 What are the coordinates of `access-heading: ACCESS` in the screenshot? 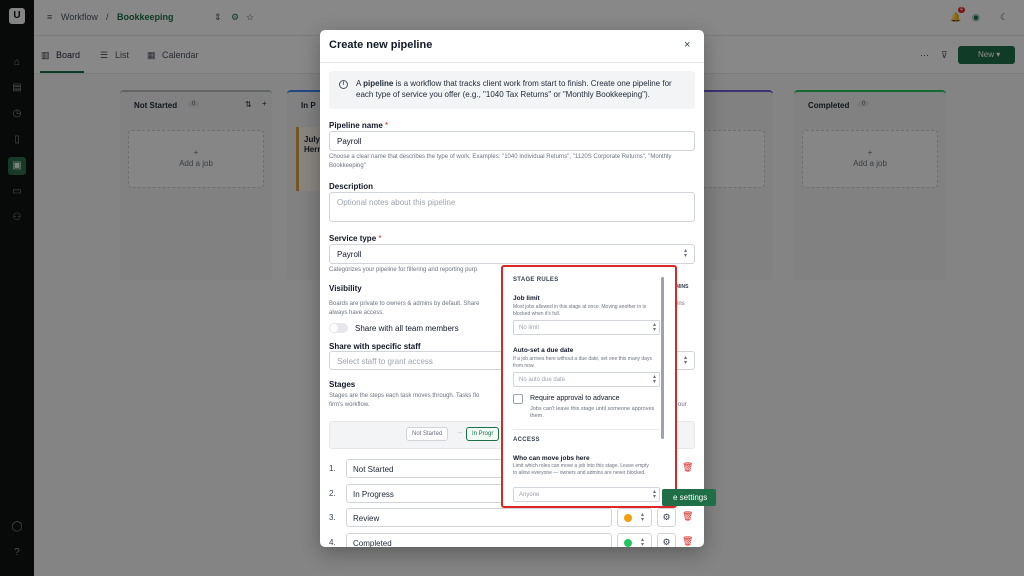 It's located at (526, 440).